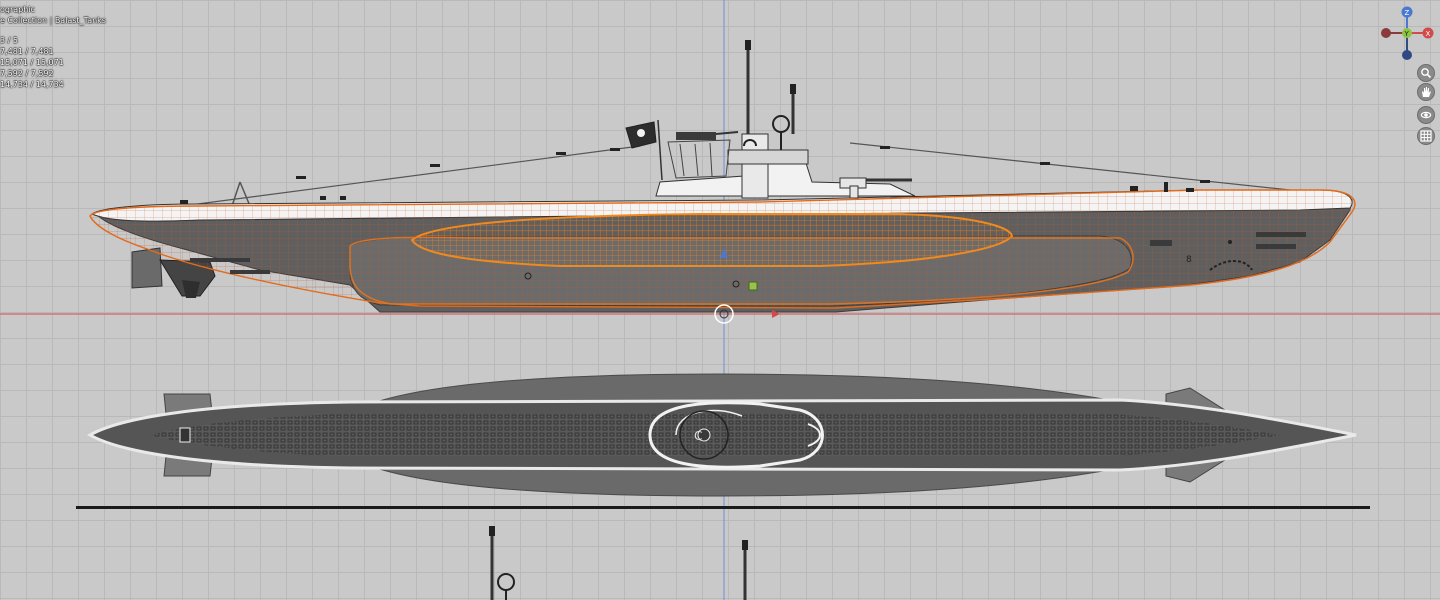 The width and height of the screenshot is (1440, 600). I want to click on svg-text: 8, so click(1189, 260).